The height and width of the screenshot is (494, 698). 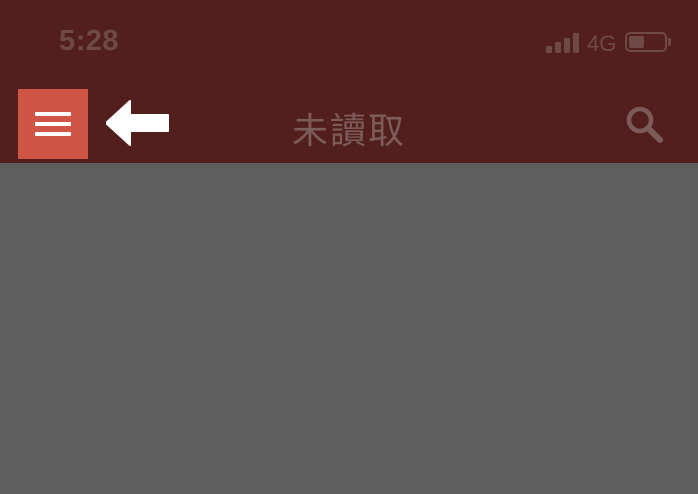 What do you see at coordinates (602, 43) in the screenshot?
I see `network-type: 4G` at bounding box center [602, 43].